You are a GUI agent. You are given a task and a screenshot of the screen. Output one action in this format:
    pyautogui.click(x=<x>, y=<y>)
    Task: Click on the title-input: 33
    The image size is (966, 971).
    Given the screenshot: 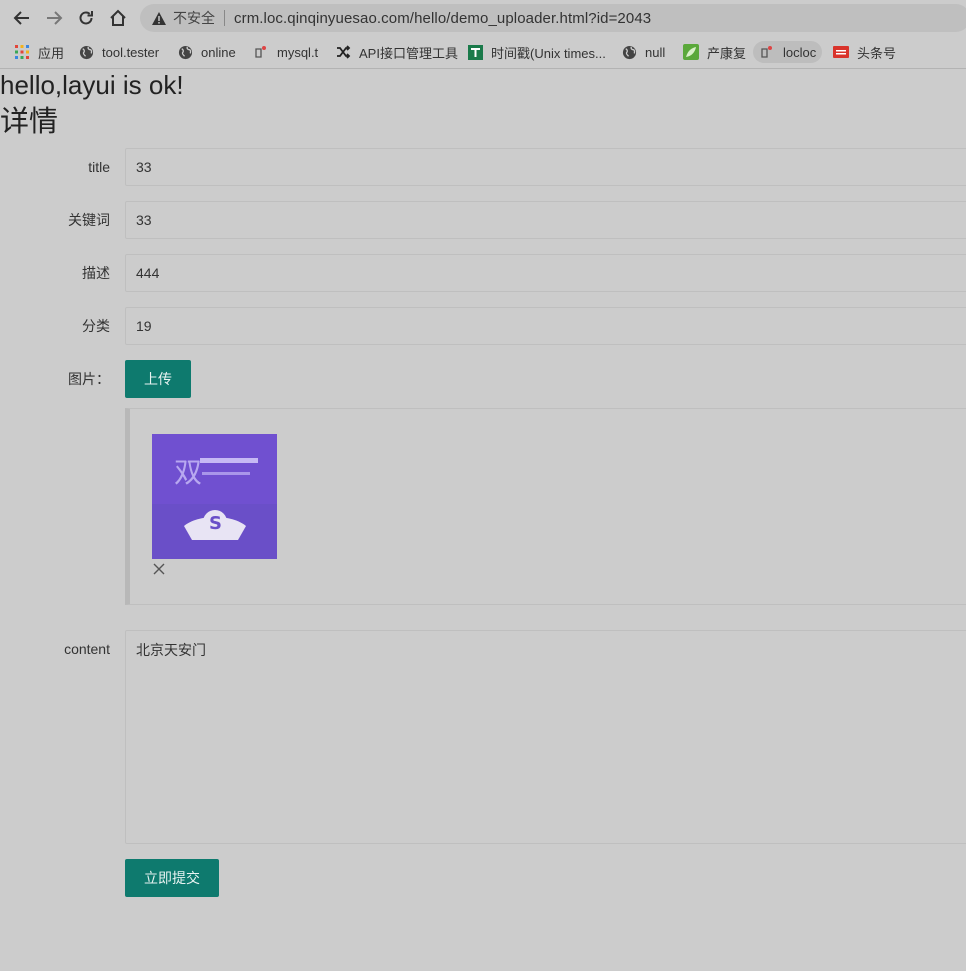 What is the action you would take?
    pyautogui.click(x=545, y=167)
    